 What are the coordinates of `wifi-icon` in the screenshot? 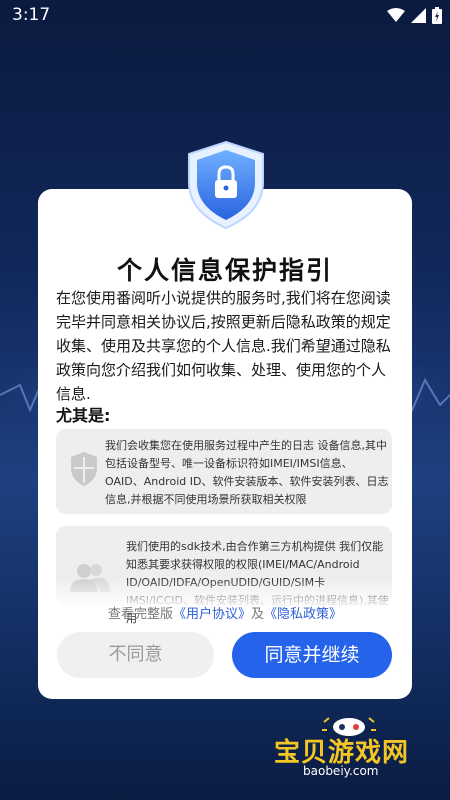 It's located at (396, 15).